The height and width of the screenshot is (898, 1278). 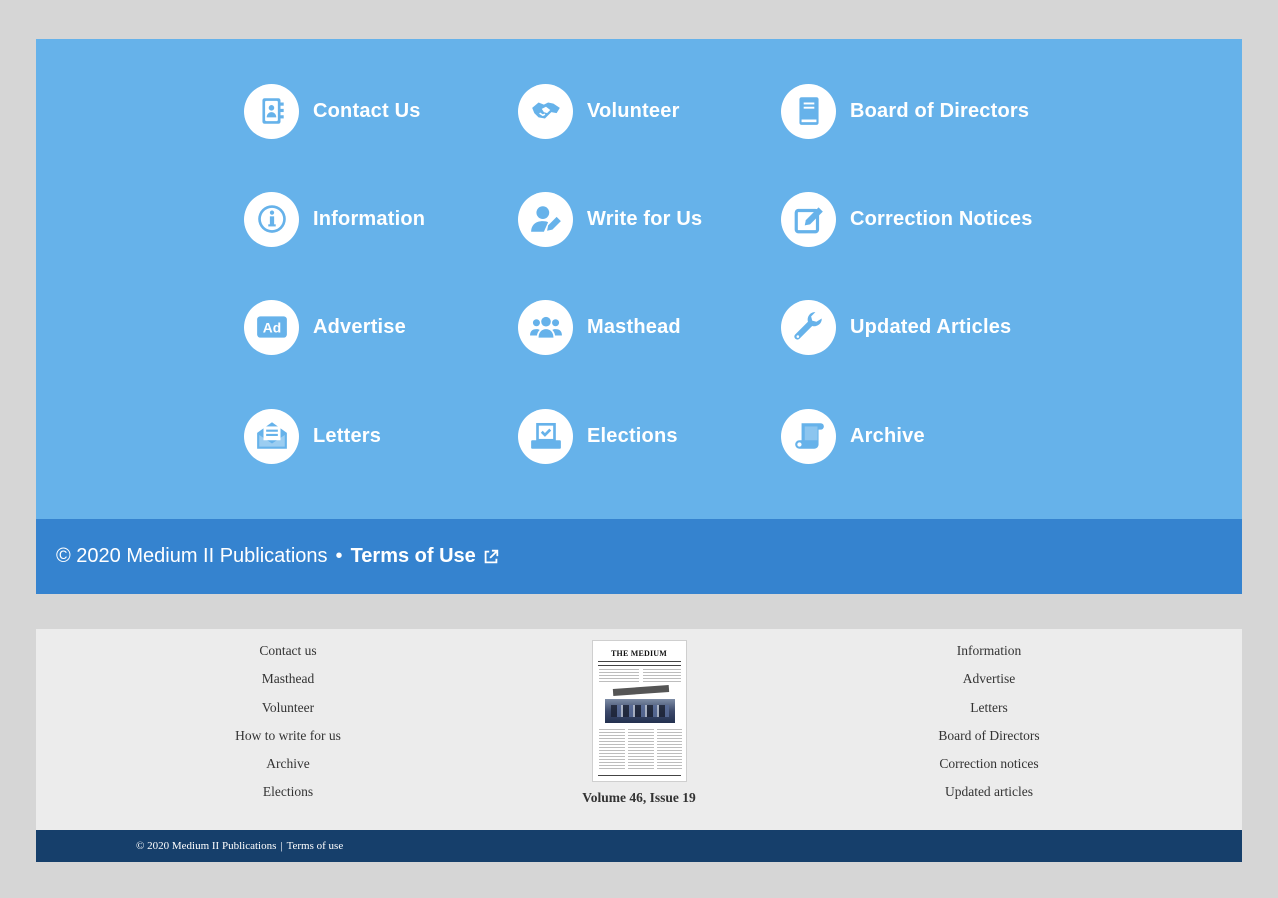 What do you see at coordinates (288, 655) in the screenshot?
I see `footer-link-contact-us: Contact us` at bounding box center [288, 655].